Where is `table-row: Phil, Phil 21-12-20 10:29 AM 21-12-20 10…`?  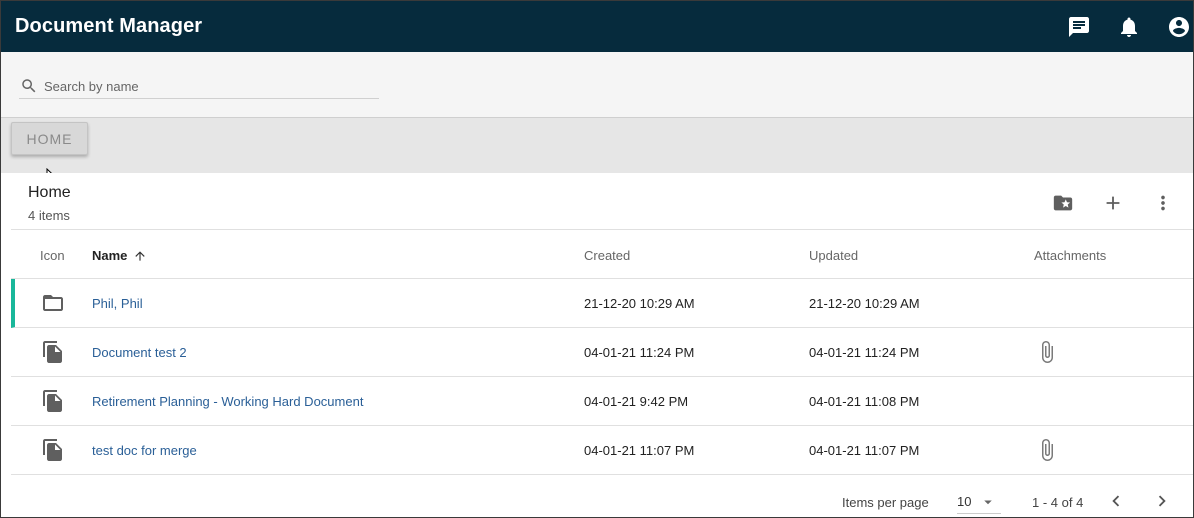
table-row: Phil, Phil 21-12-20 10:29 AM 21-12-20 10… is located at coordinates (602, 303).